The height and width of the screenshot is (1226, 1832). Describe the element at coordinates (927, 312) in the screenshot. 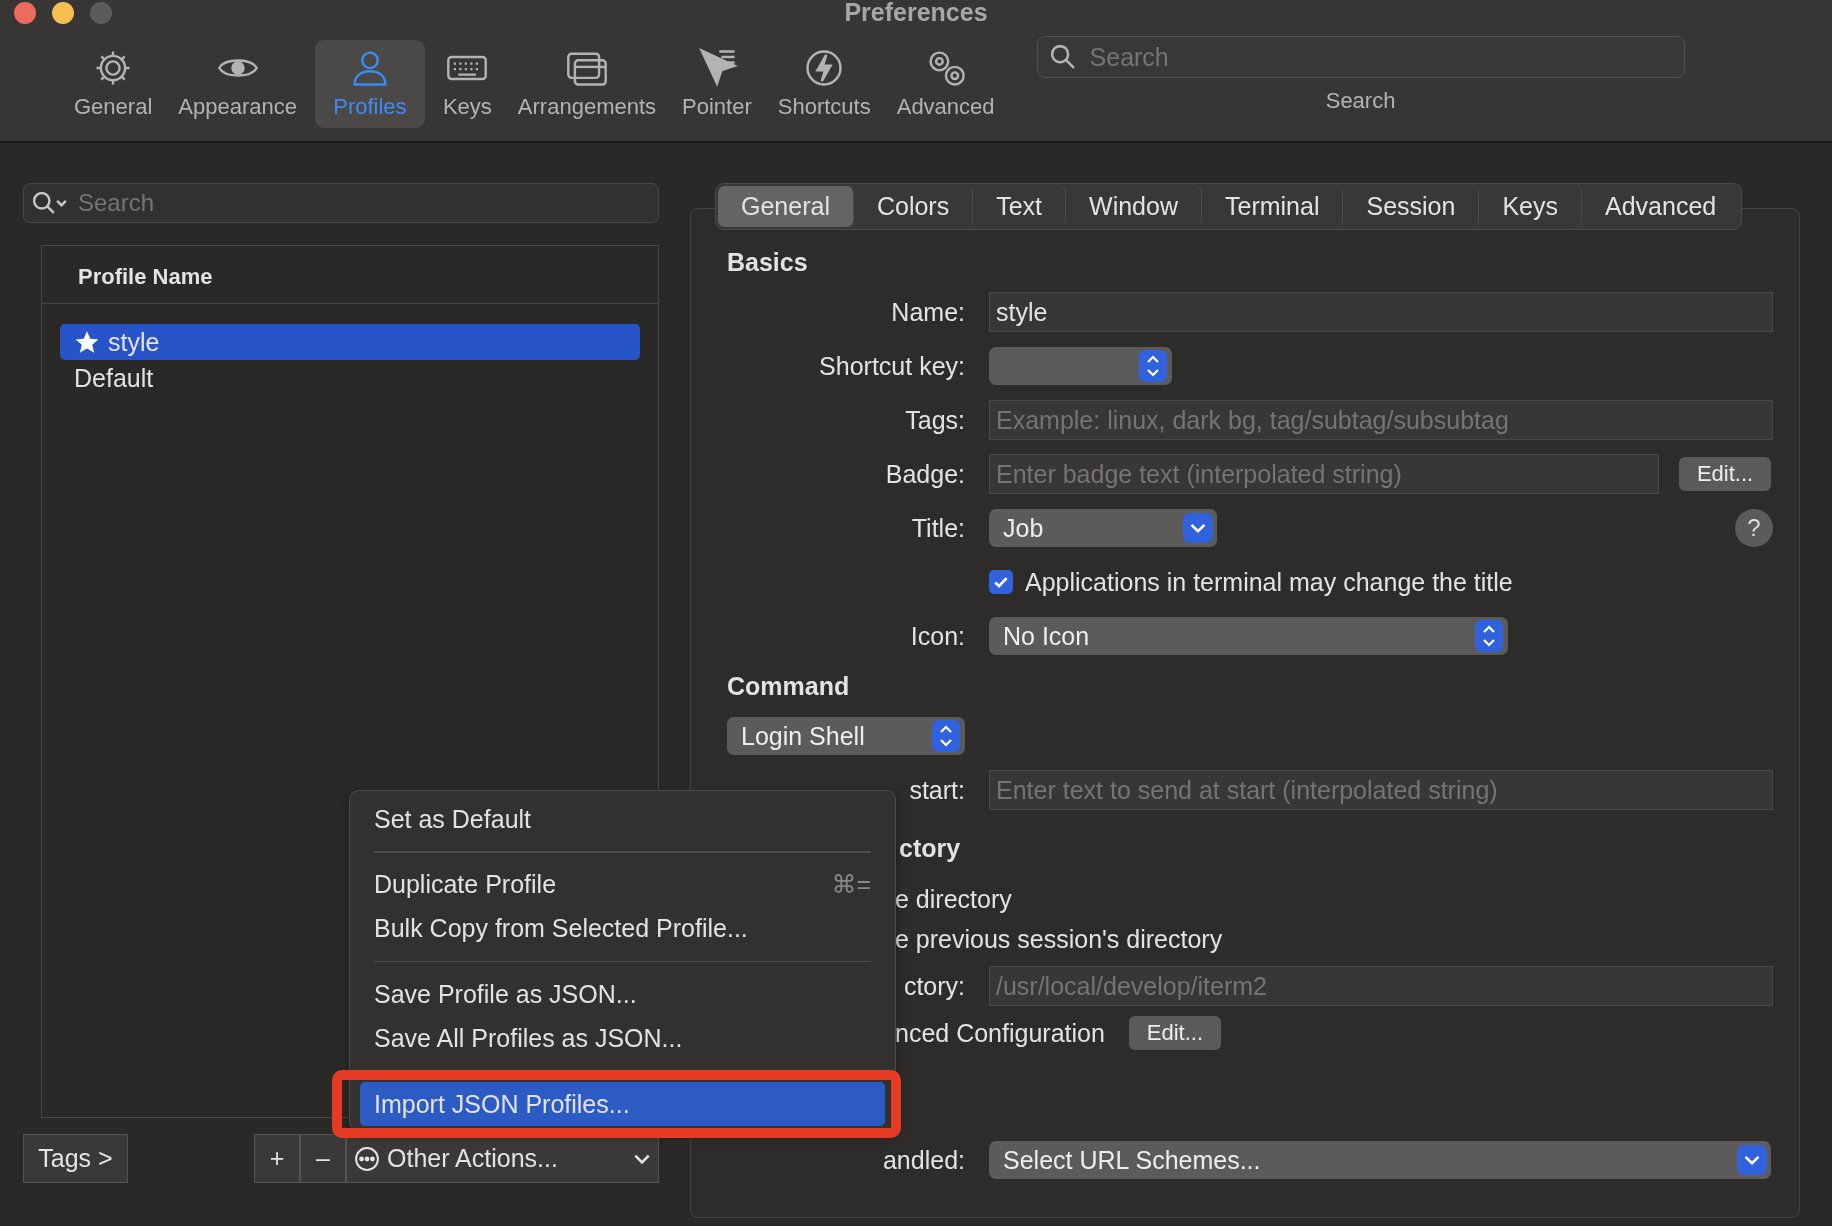

I see `field-label: Name:` at that location.